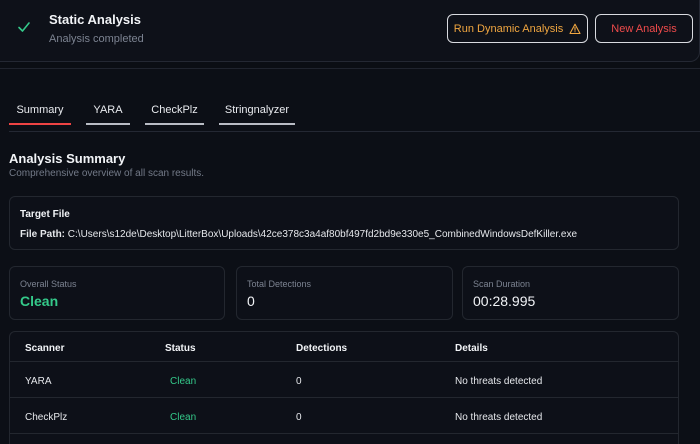  What do you see at coordinates (40, 114) in the screenshot?
I see `tab-summary: Summary` at bounding box center [40, 114].